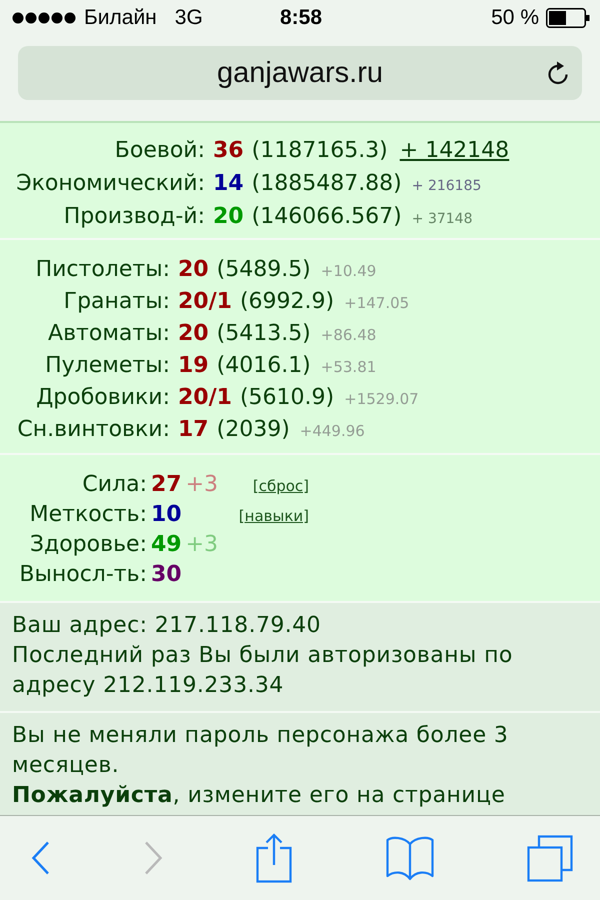 The height and width of the screenshot is (900, 600). I want to click on stat-total: (1187165.3), so click(320, 151).